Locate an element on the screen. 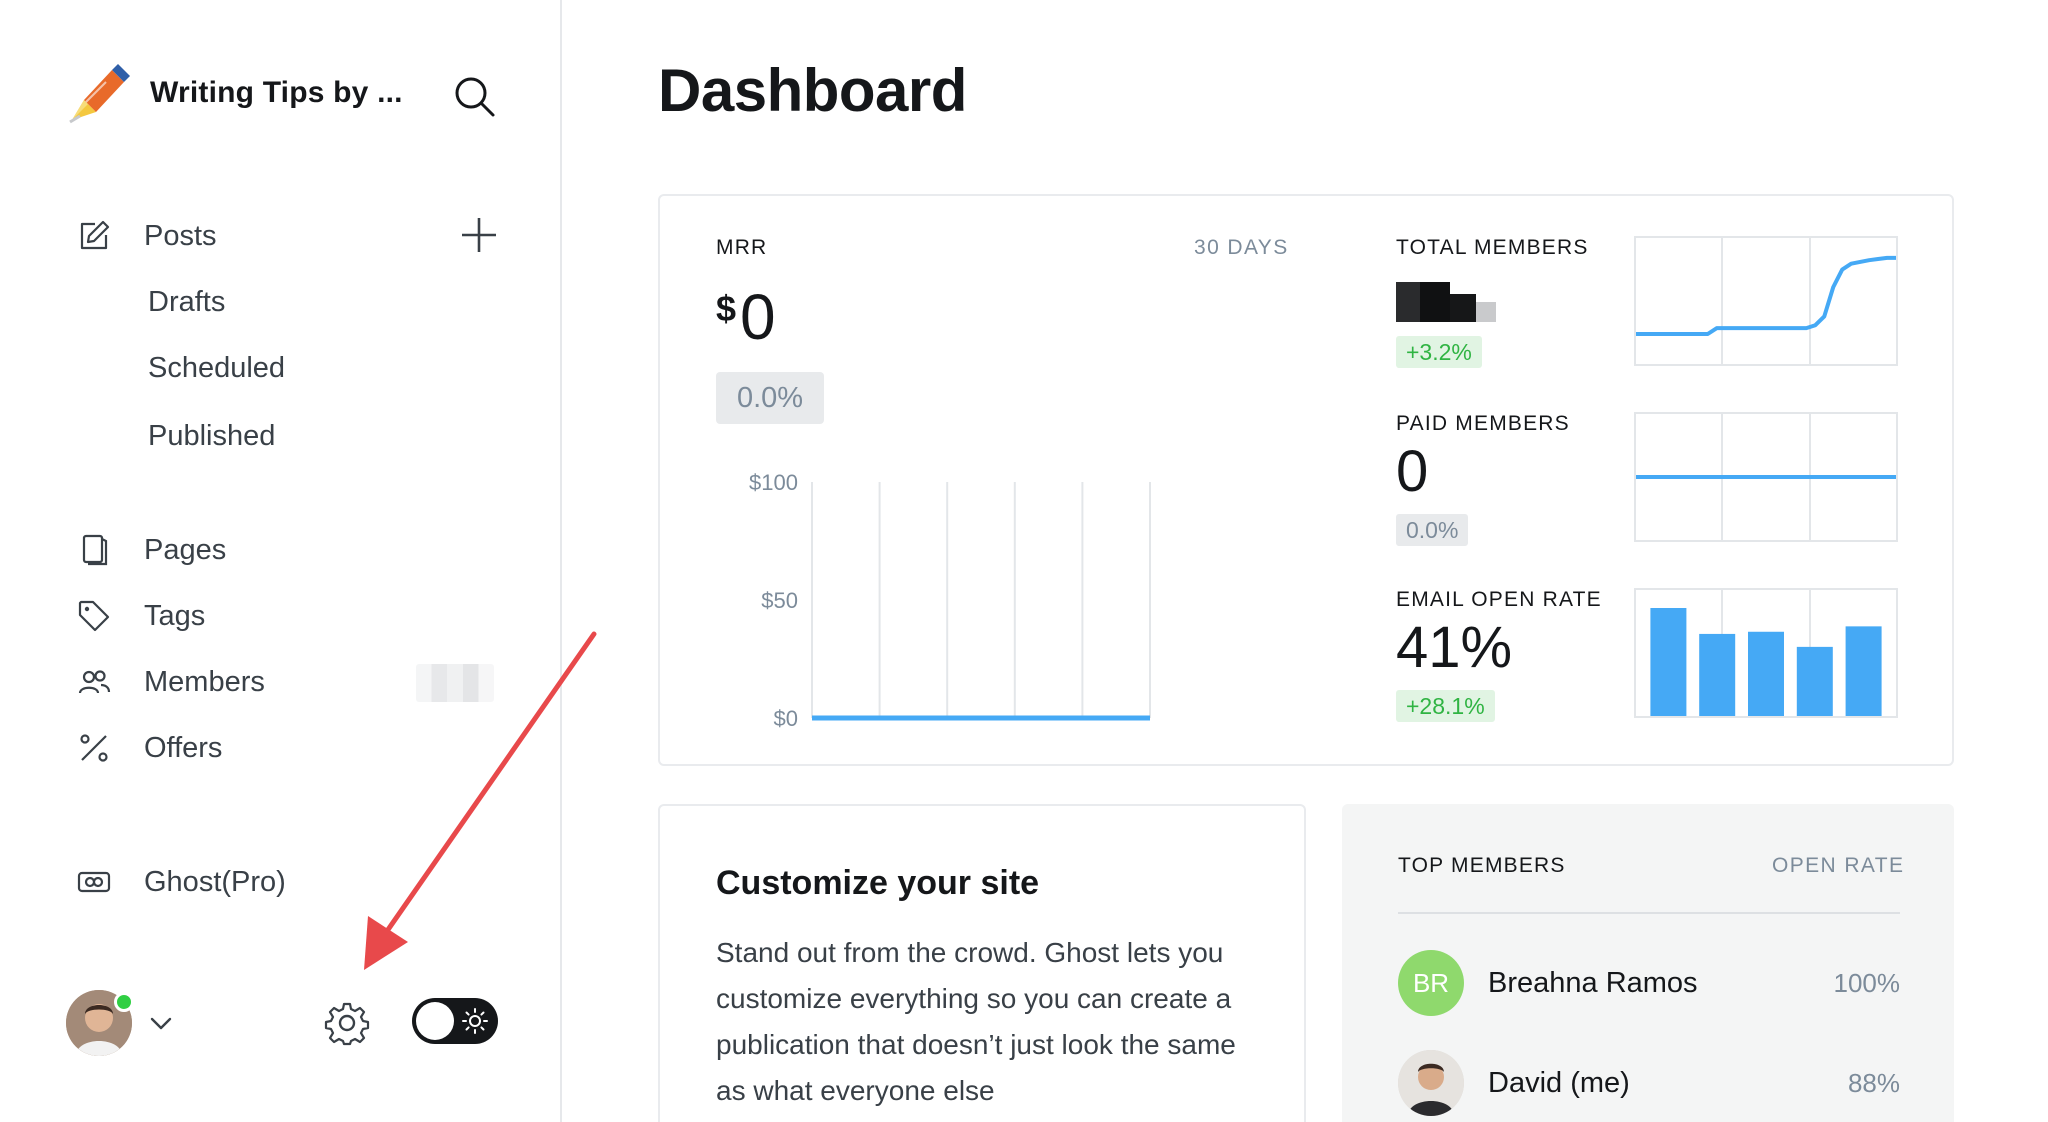 The width and height of the screenshot is (2048, 1122). members-count-redacted is located at coordinates (455, 683).